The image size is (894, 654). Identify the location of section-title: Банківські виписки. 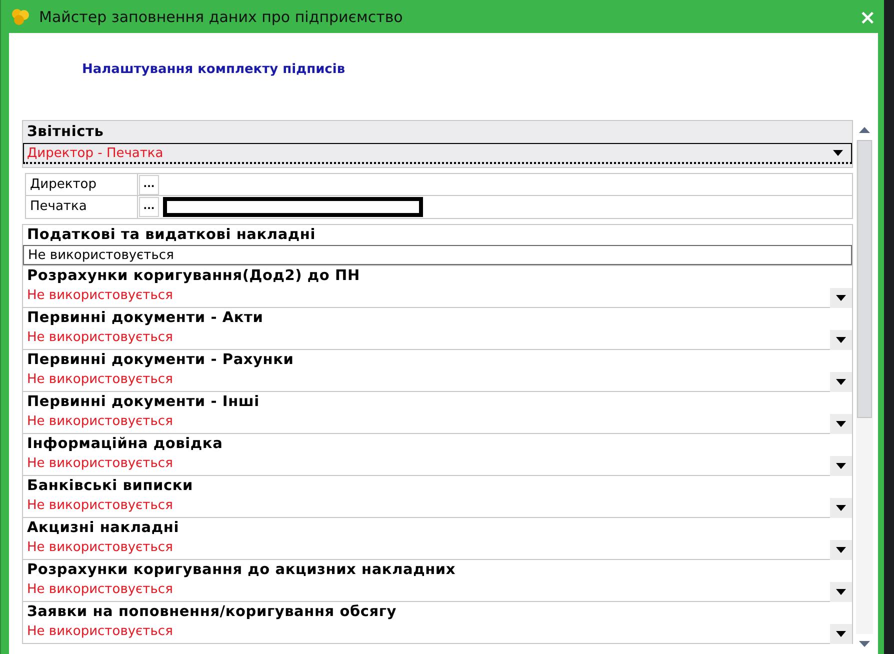
(110, 486).